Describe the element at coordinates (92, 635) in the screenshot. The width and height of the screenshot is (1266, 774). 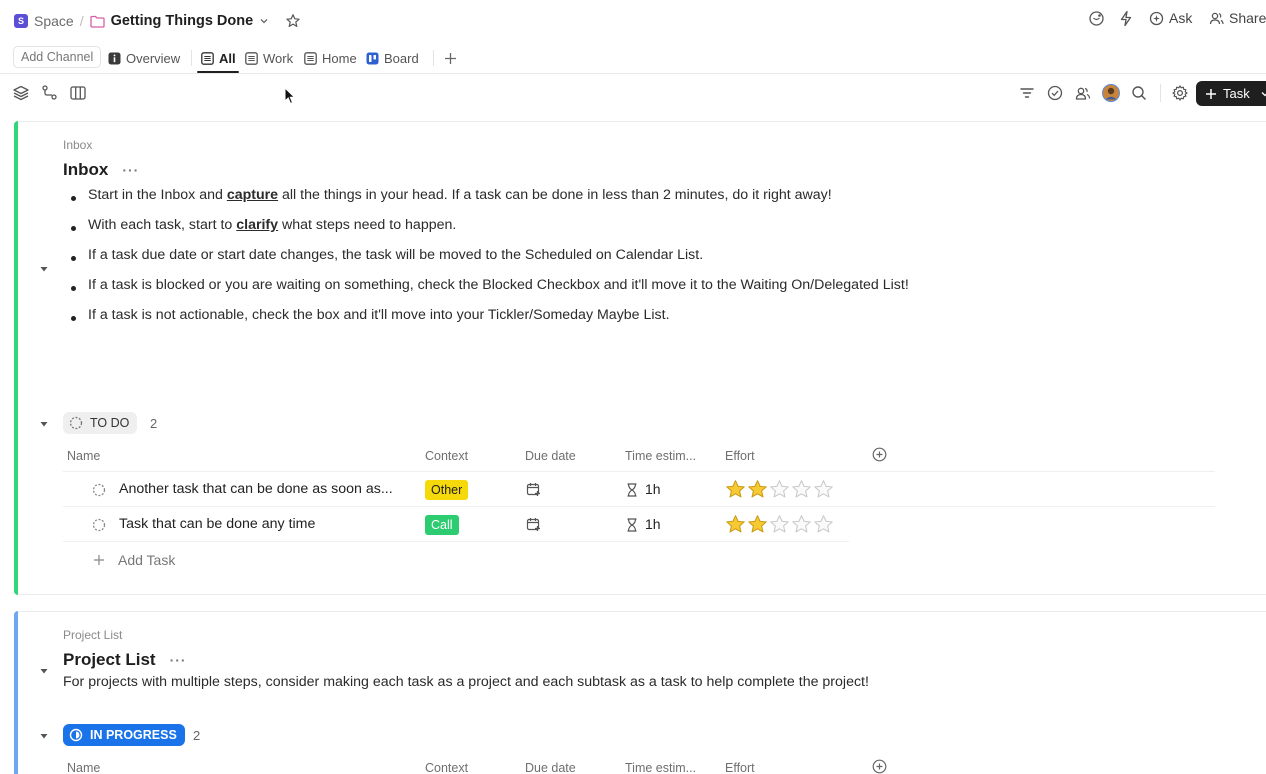
I see `list-breadcrumb: Project List` at that location.